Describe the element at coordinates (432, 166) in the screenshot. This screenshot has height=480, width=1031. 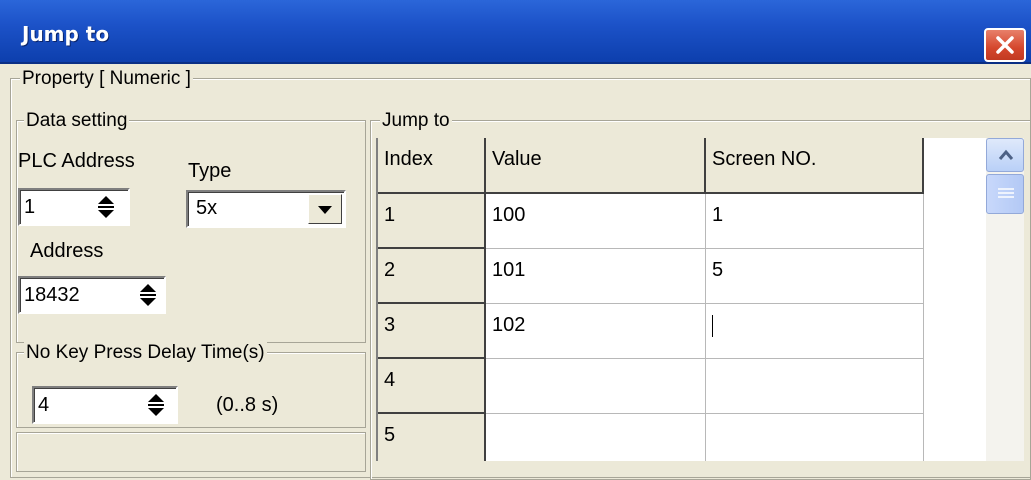
I see `column-header-index: Index` at that location.